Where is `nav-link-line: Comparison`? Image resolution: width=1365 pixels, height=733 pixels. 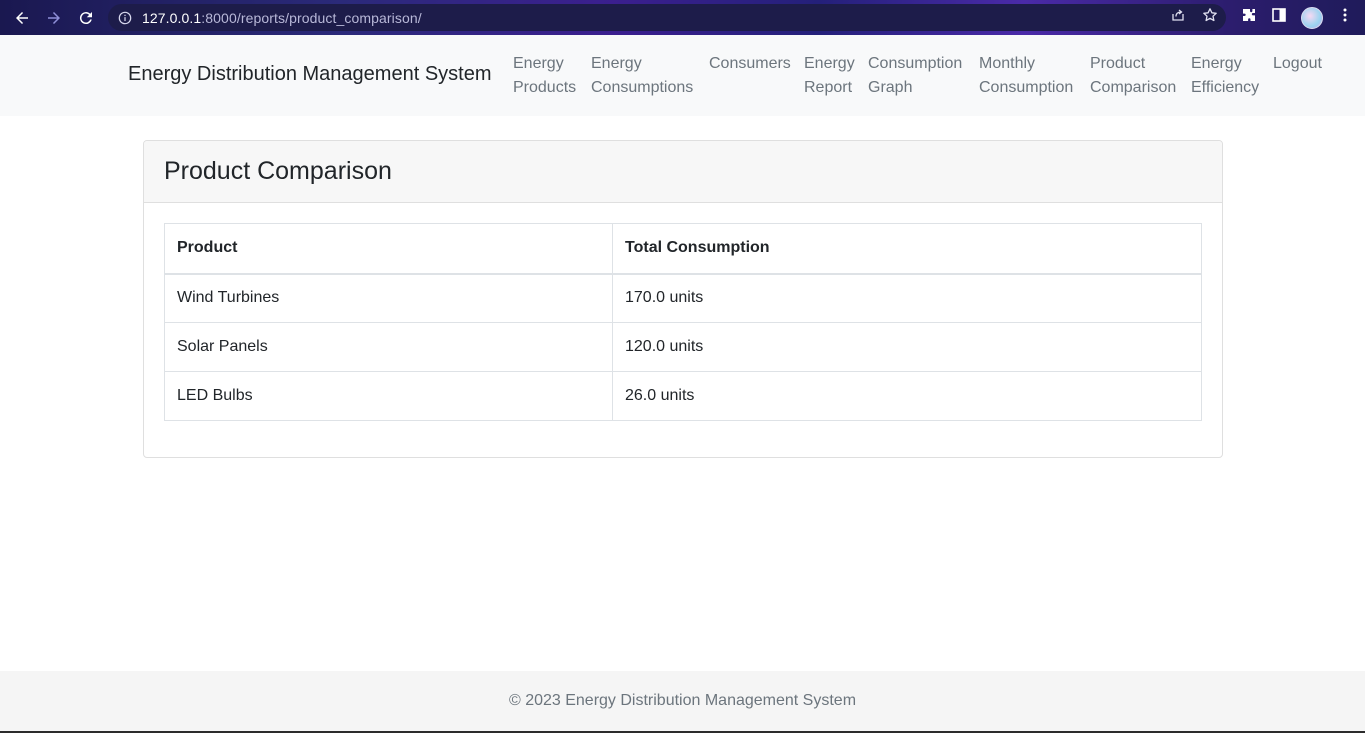
nav-link-line: Comparison is located at coordinates (1133, 87).